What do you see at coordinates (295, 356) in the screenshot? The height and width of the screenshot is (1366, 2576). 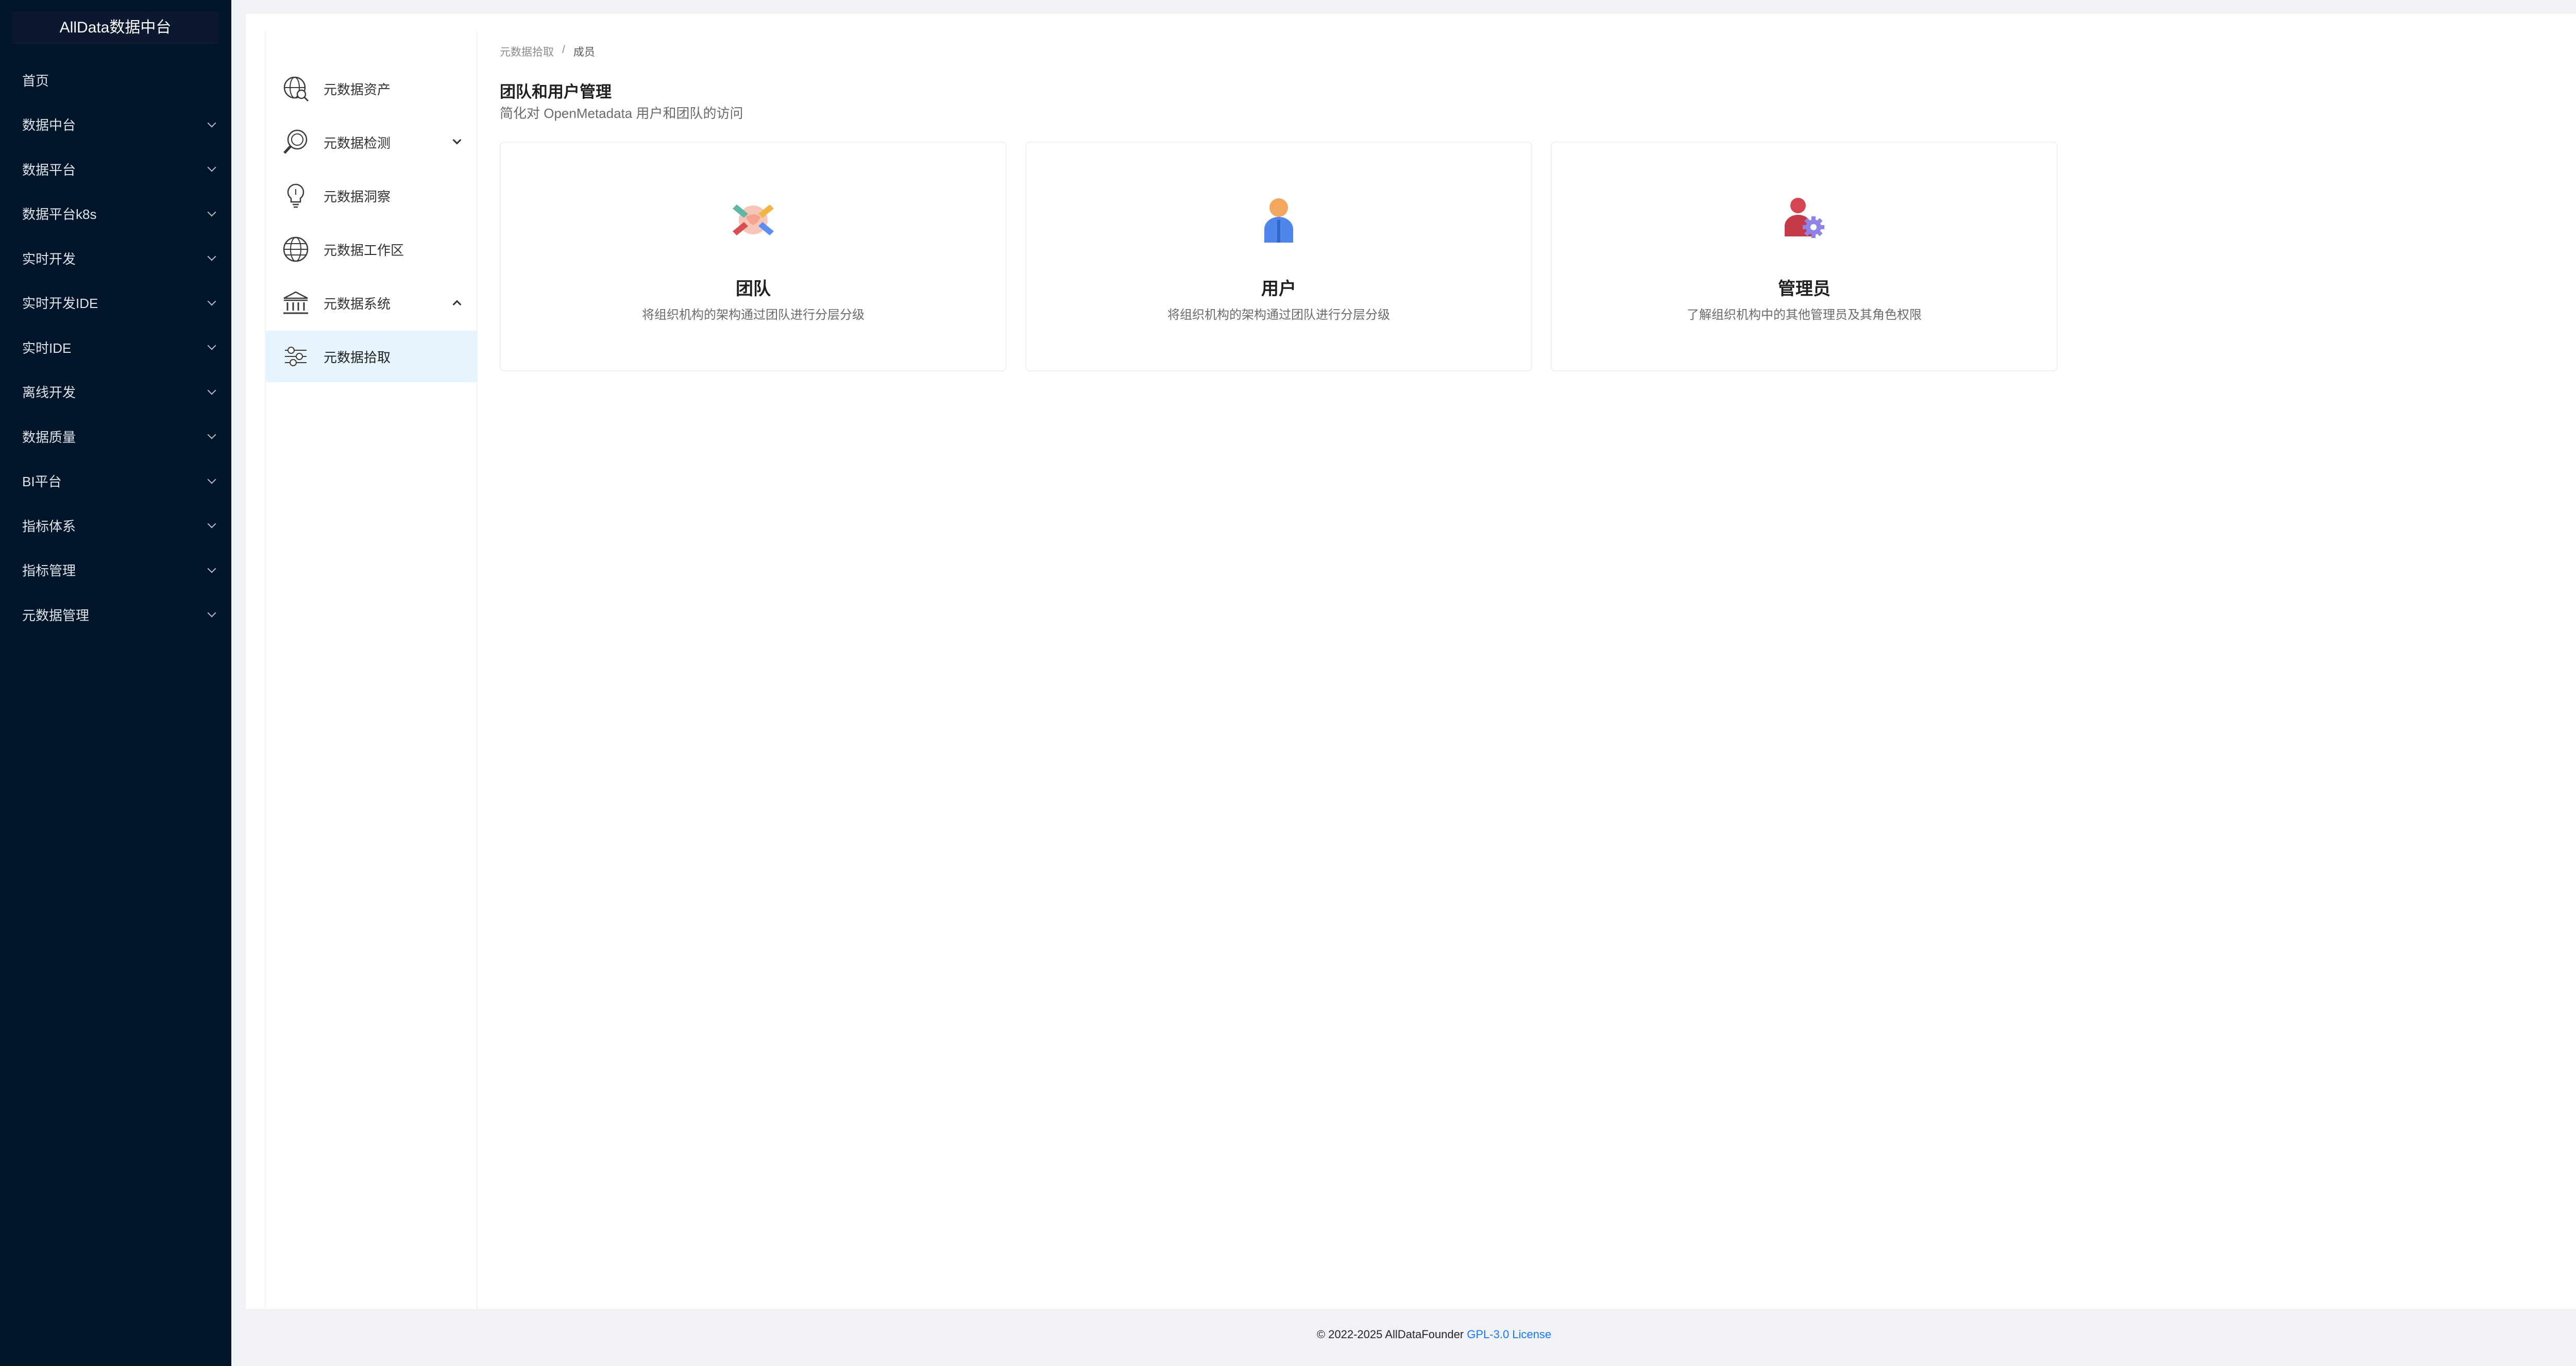 I see `sliders-icon` at bounding box center [295, 356].